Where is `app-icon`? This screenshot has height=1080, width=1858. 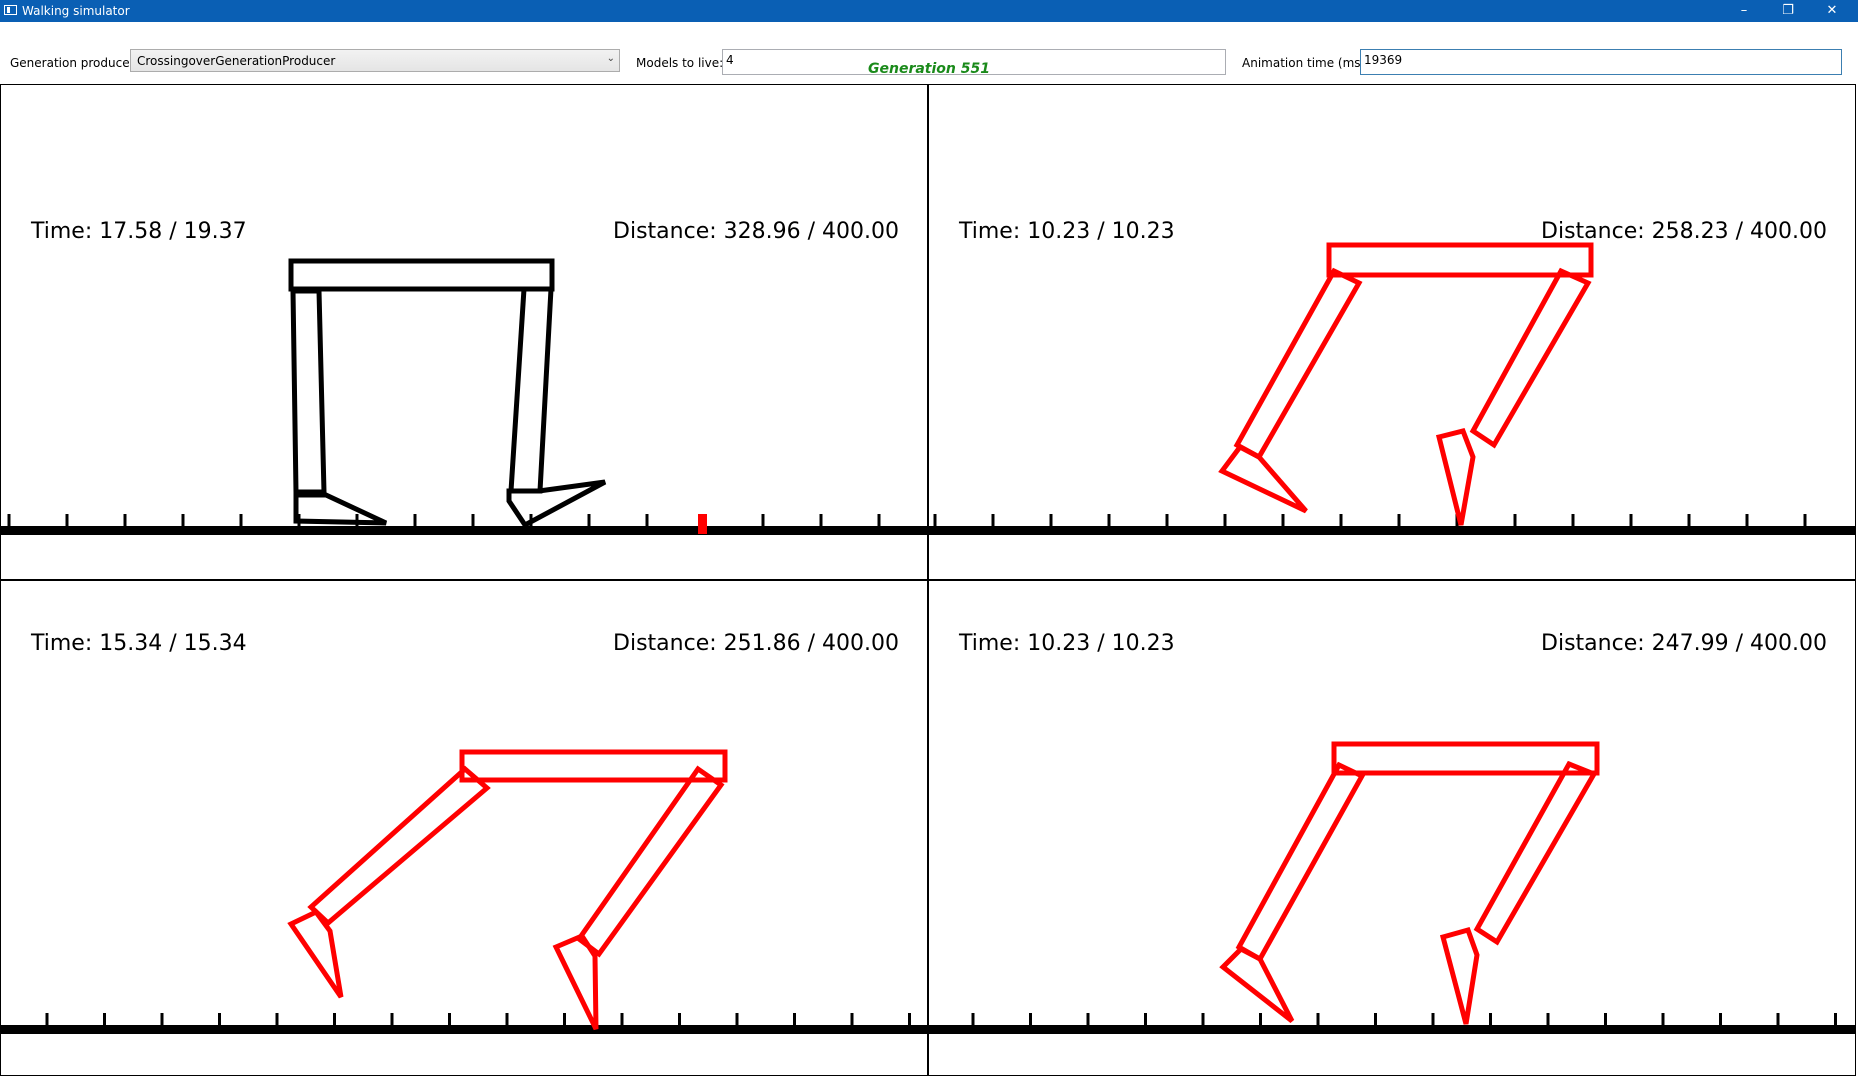
app-icon is located at coordinates (10, 10).